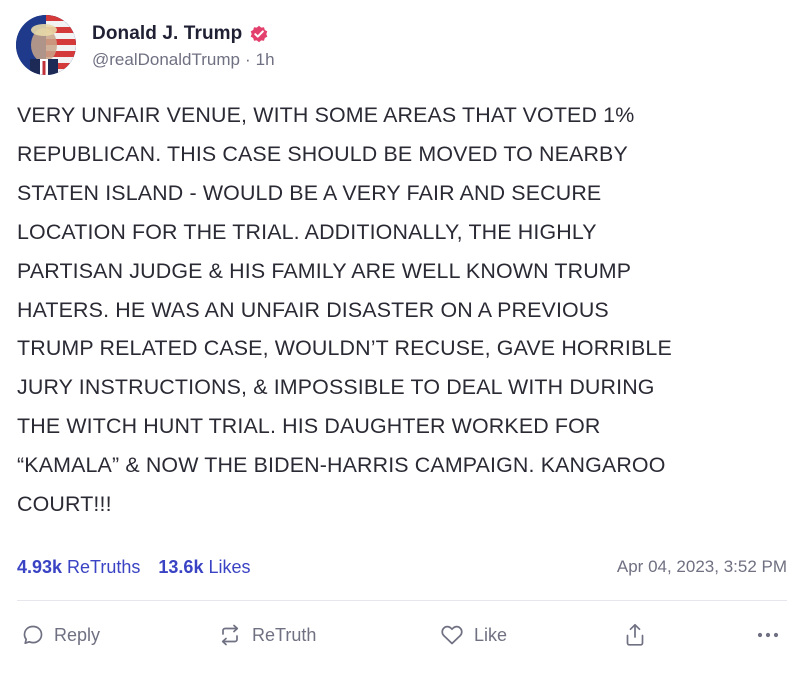 This screenshot has height=677, width=800. Describe the element at coordinates (452, 635) in the screenshot. I see `like-icon` at that location.